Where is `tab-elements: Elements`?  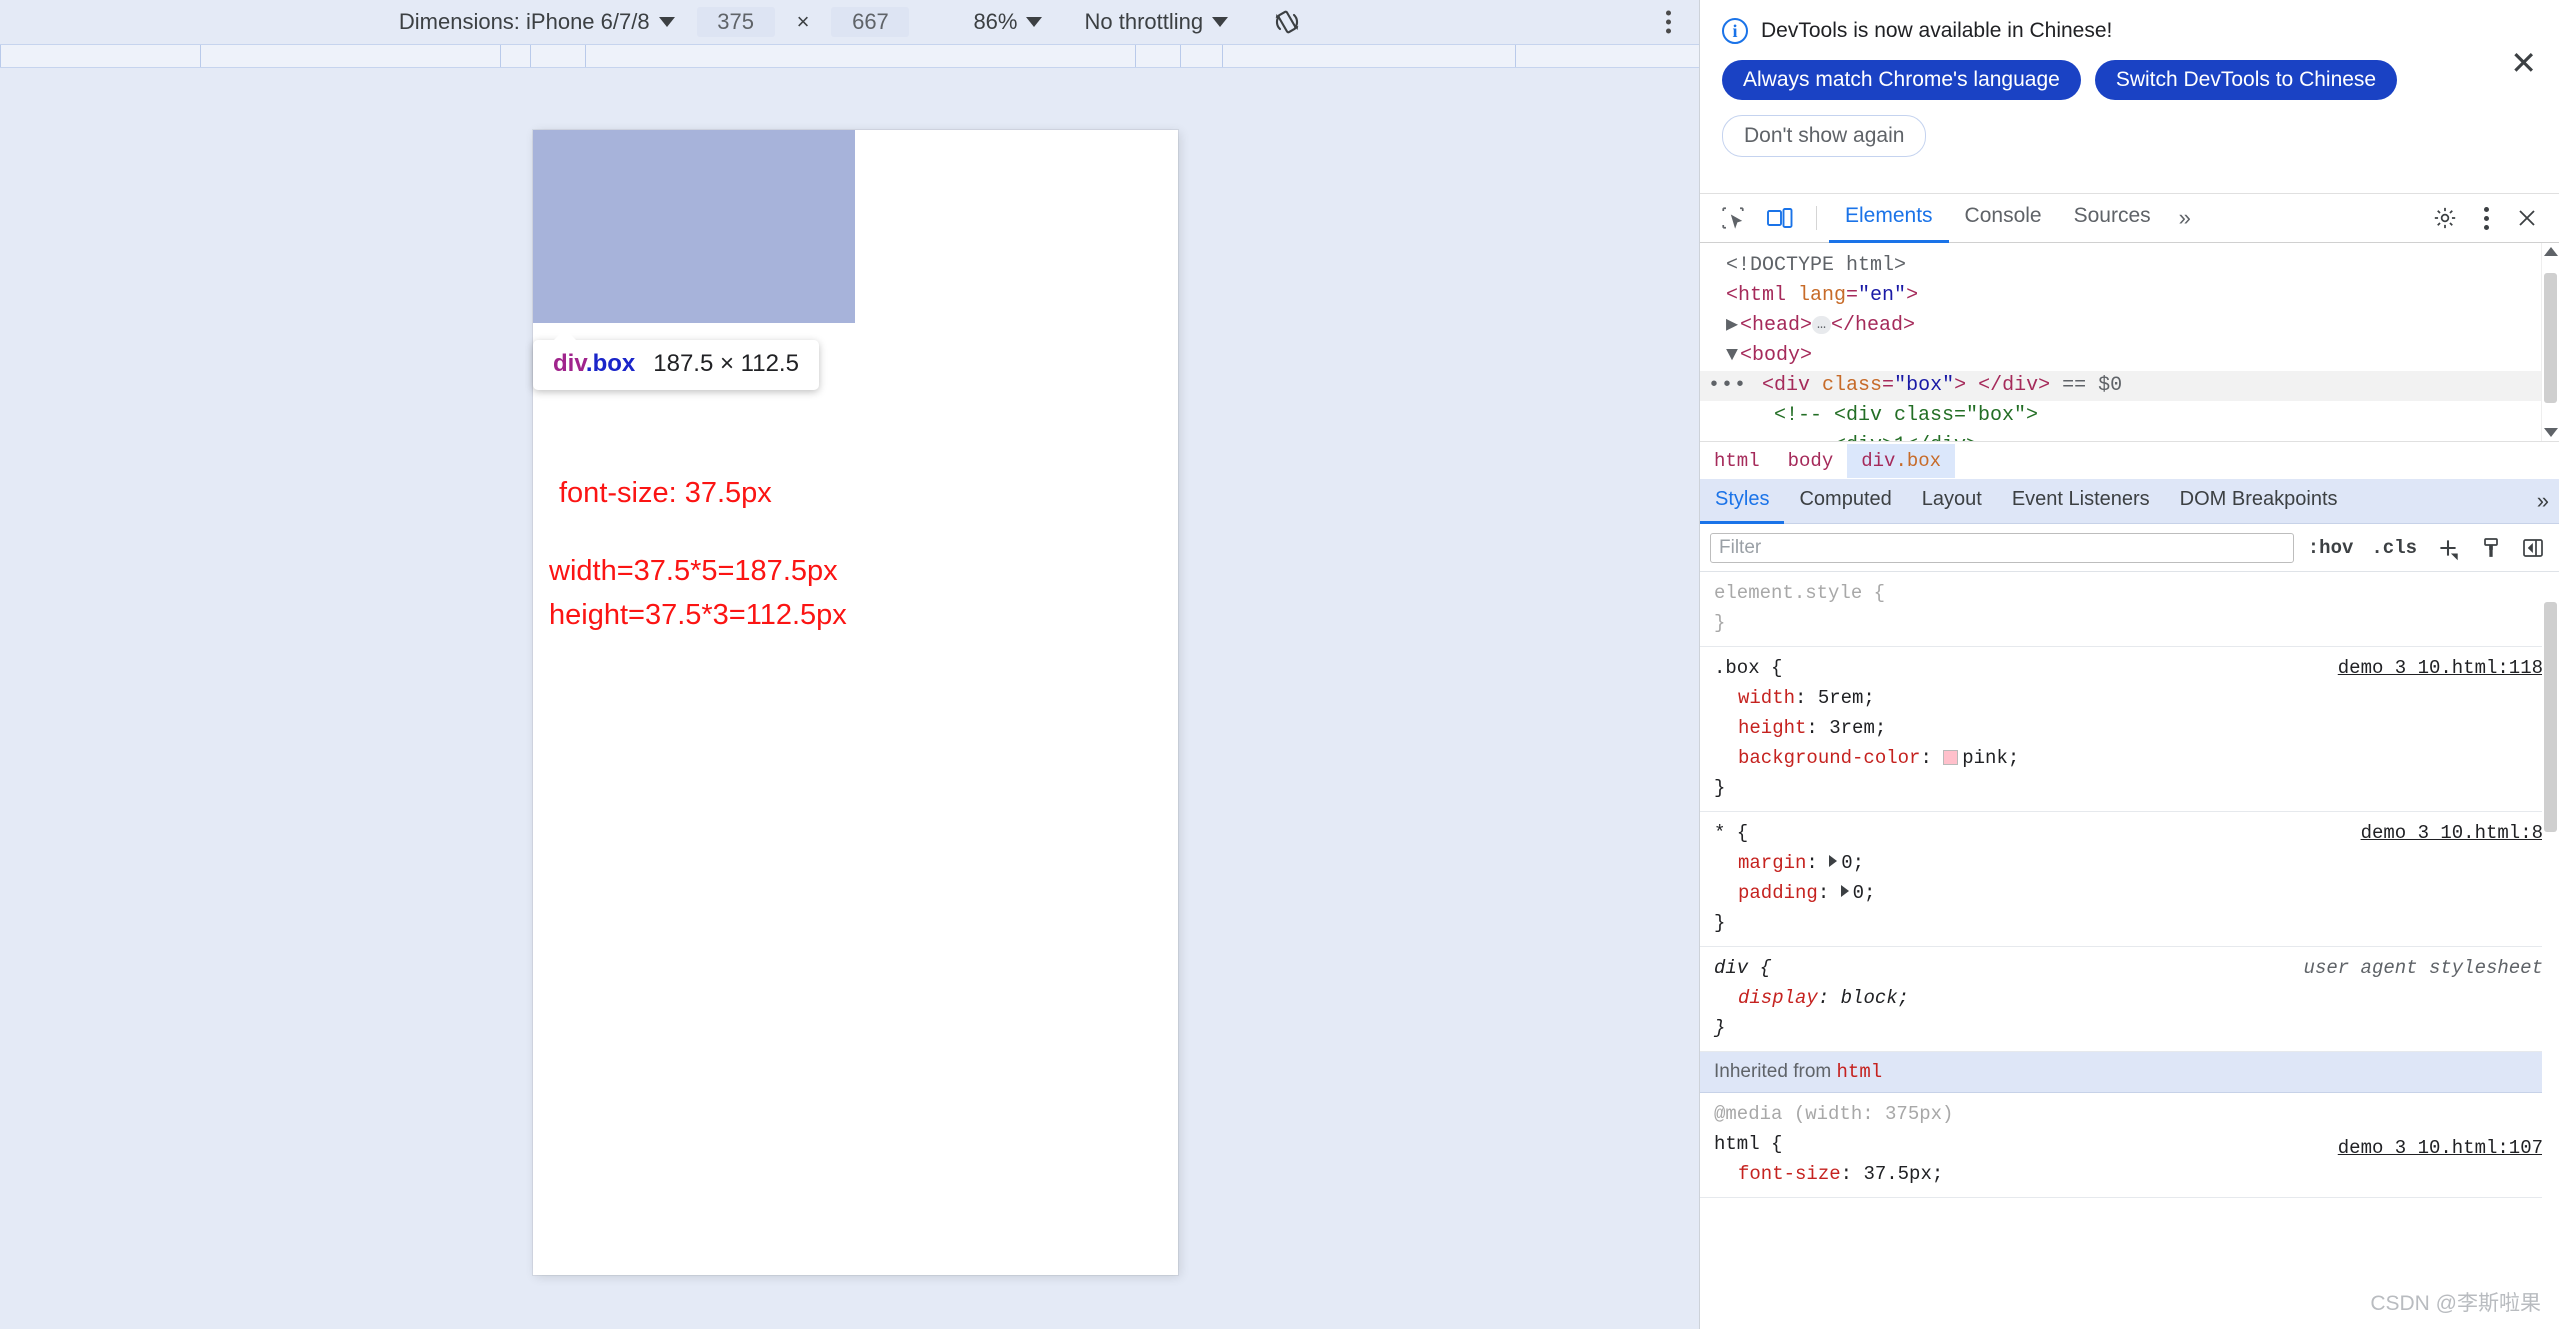
tab-elements: Elements is located at coordinates (1889, 218).